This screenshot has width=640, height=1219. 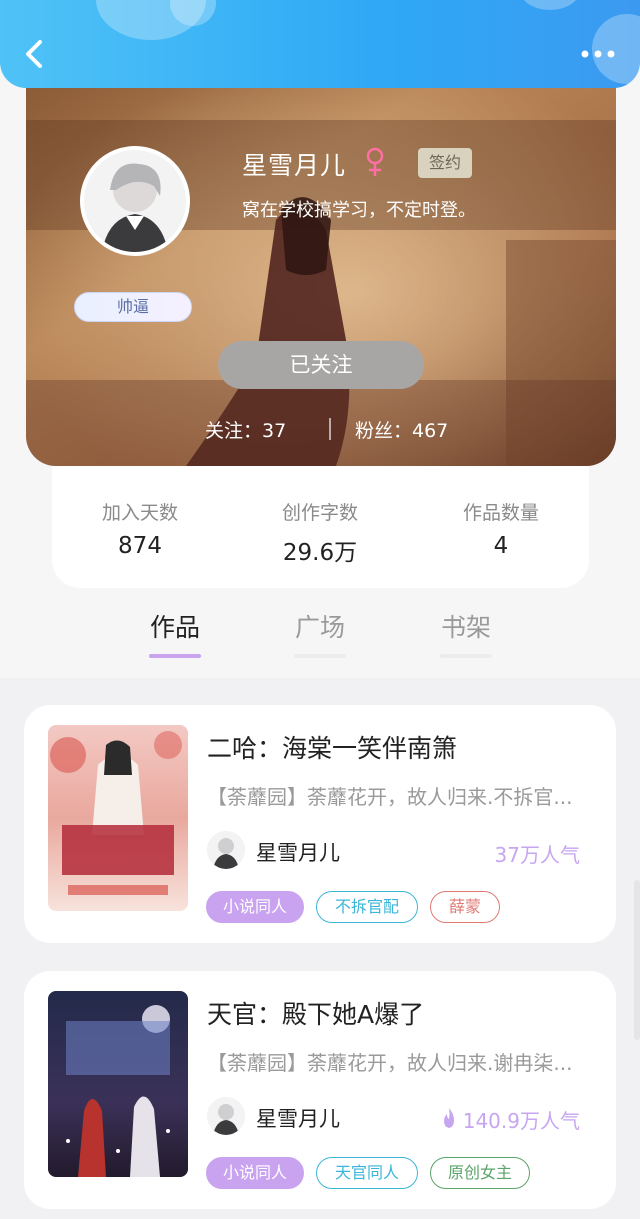 I want to click on stat-value: 29.6万, so click(x=320, y=553).